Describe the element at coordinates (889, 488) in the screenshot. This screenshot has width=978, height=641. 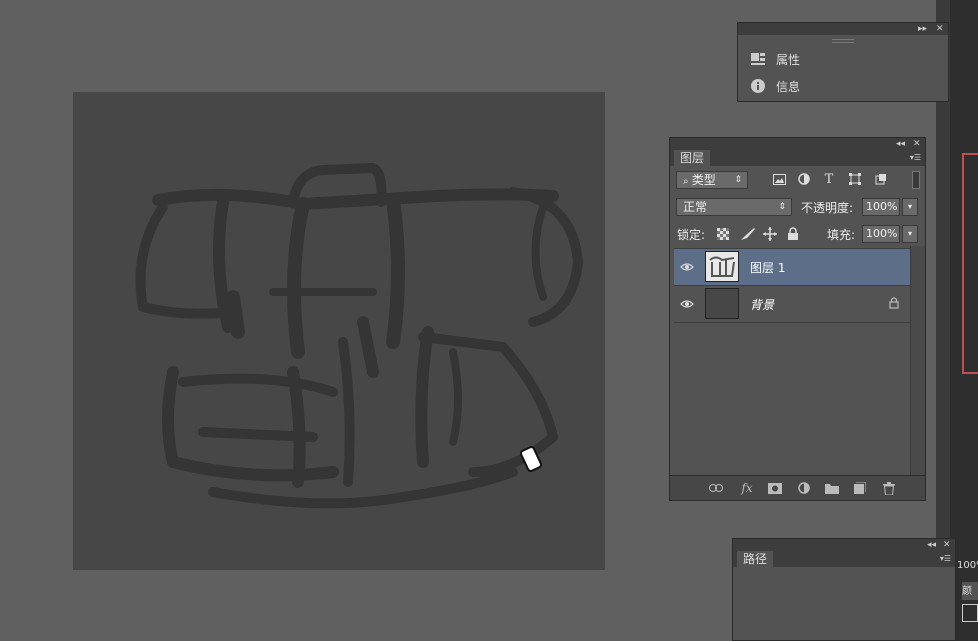
I see `trash-icon` at that location.